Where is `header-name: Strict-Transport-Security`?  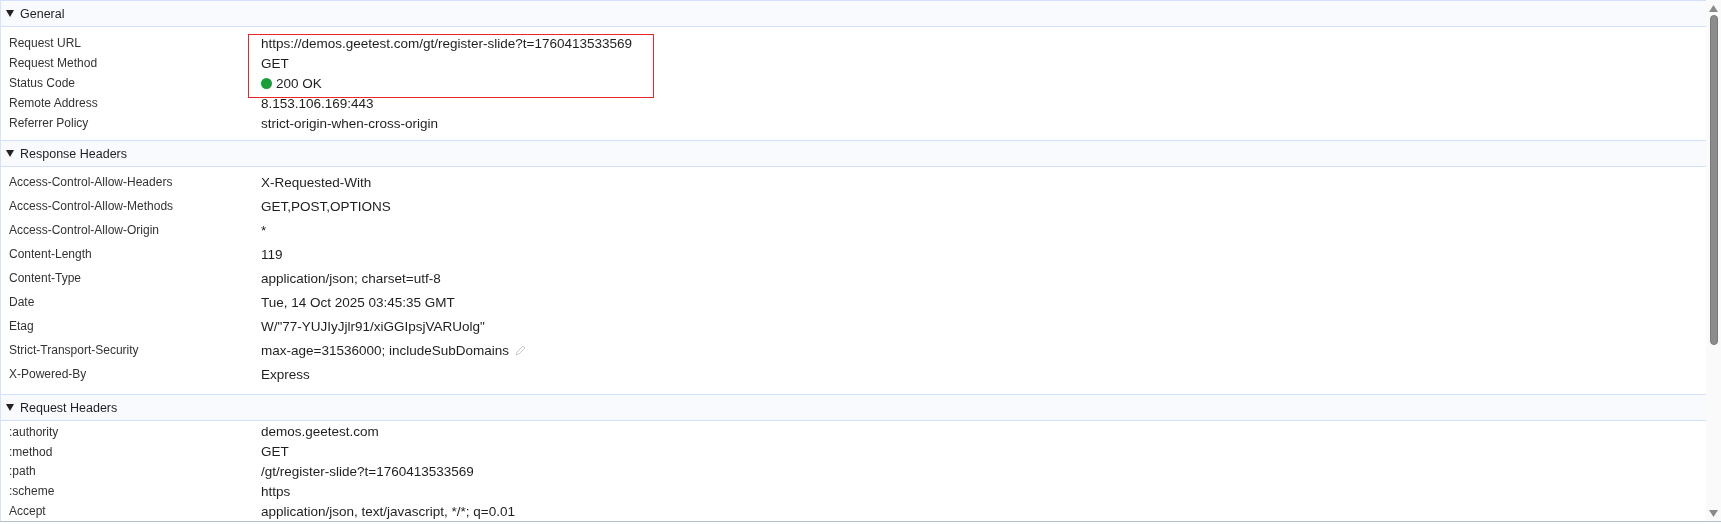 header-name: Strict-Transport-Security is located at coordinates (74, 350).